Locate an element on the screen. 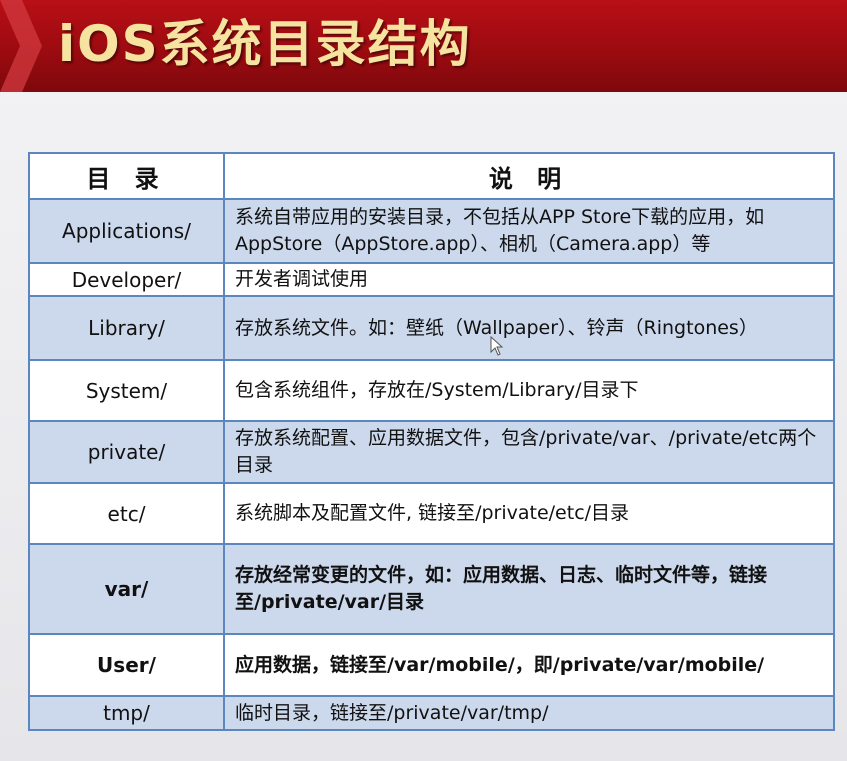 This screenshot has height=761, width=847. dir-name-cell: Developer/ is located at coordinates (126, 279).